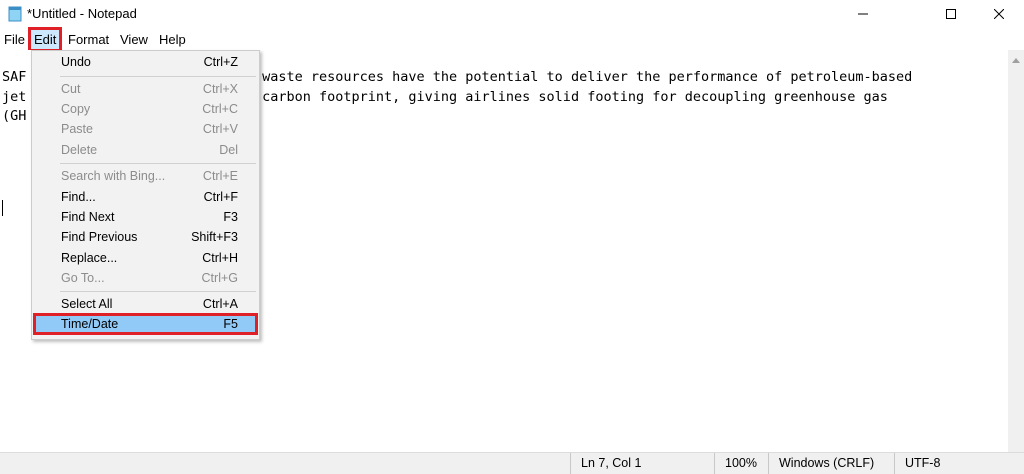  I want to click on close-icon, so click(999, 14).